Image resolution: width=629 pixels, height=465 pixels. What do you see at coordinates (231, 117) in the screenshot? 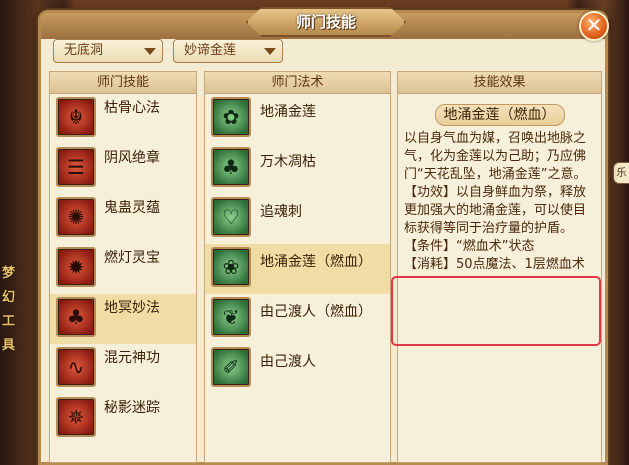
I see `golden-lotus-icon: ✿` at bounding box center [231, 117].